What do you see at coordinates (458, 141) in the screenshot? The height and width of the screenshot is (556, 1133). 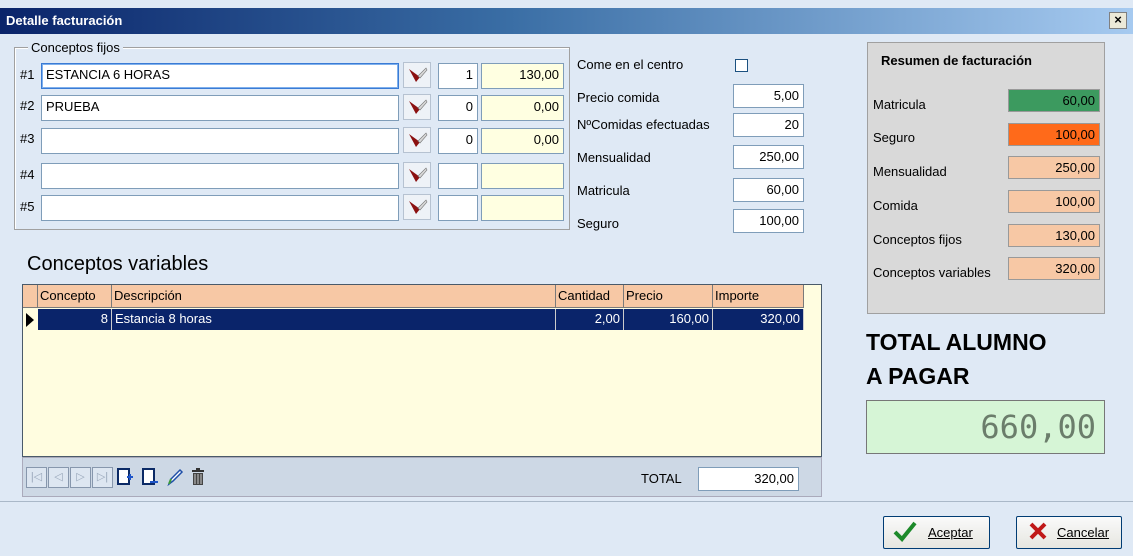 I see `cantidad-3-input: 0` at bounding box center [458, 141].